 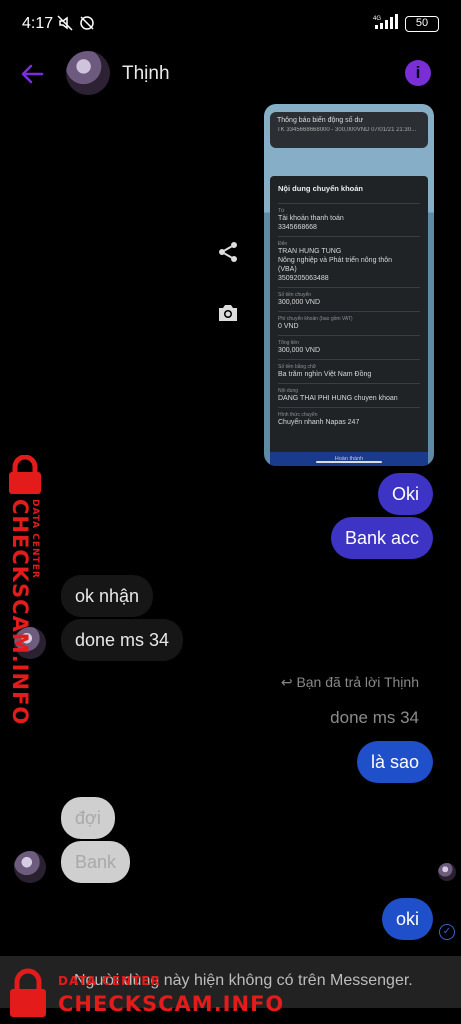 I want to click on seen-avatar, so click(x=447, y=872).